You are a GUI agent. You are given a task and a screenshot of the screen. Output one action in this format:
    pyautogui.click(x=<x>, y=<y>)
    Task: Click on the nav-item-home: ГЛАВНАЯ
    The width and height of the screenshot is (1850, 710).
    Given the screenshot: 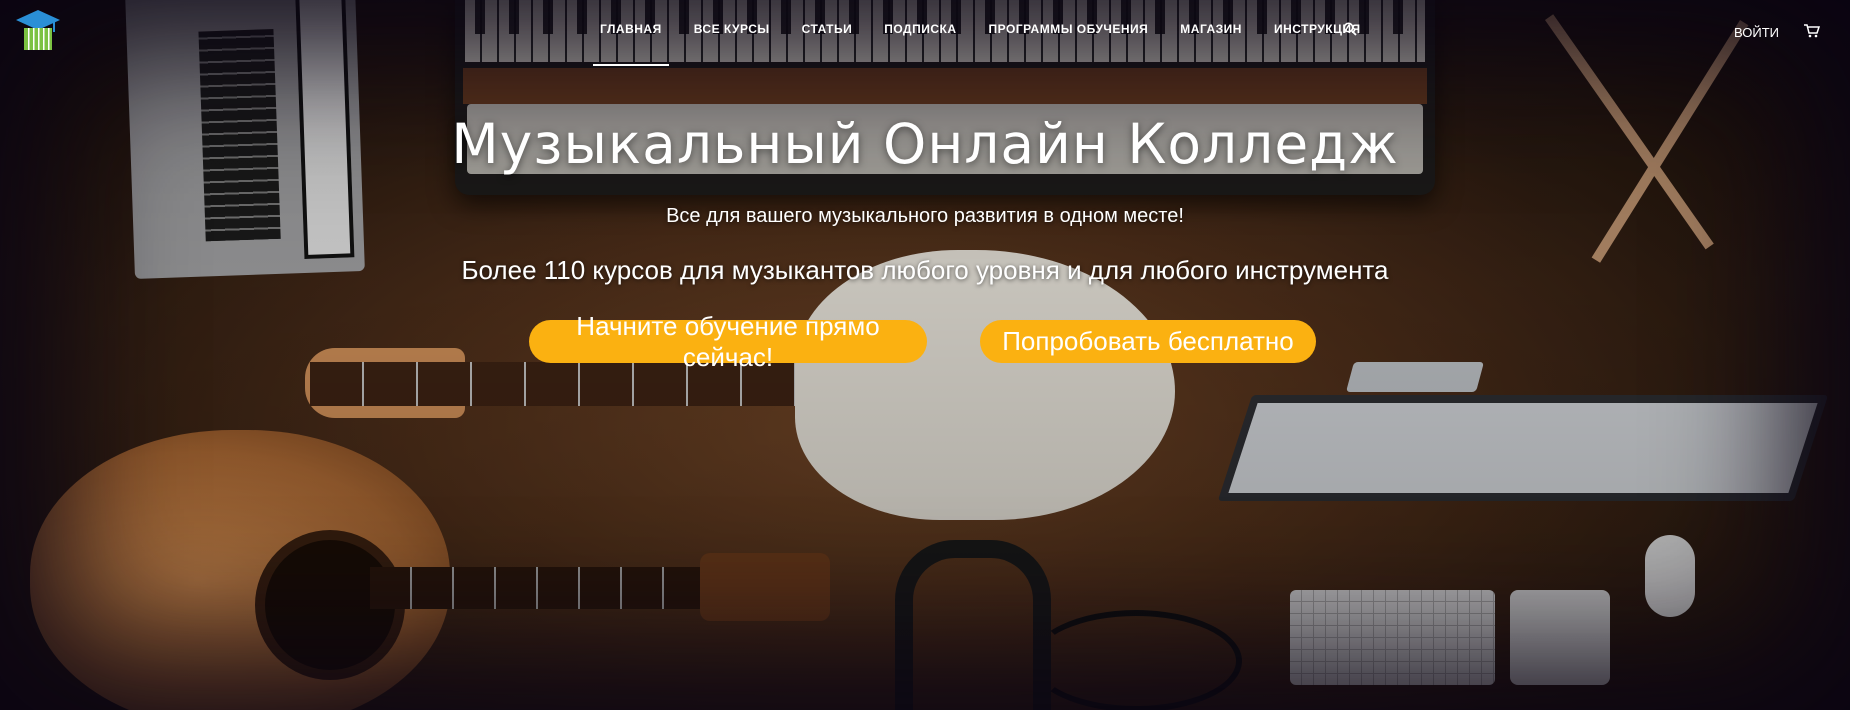 What is the action you would take?
    pyautogui.click(x=631, y=44)
    